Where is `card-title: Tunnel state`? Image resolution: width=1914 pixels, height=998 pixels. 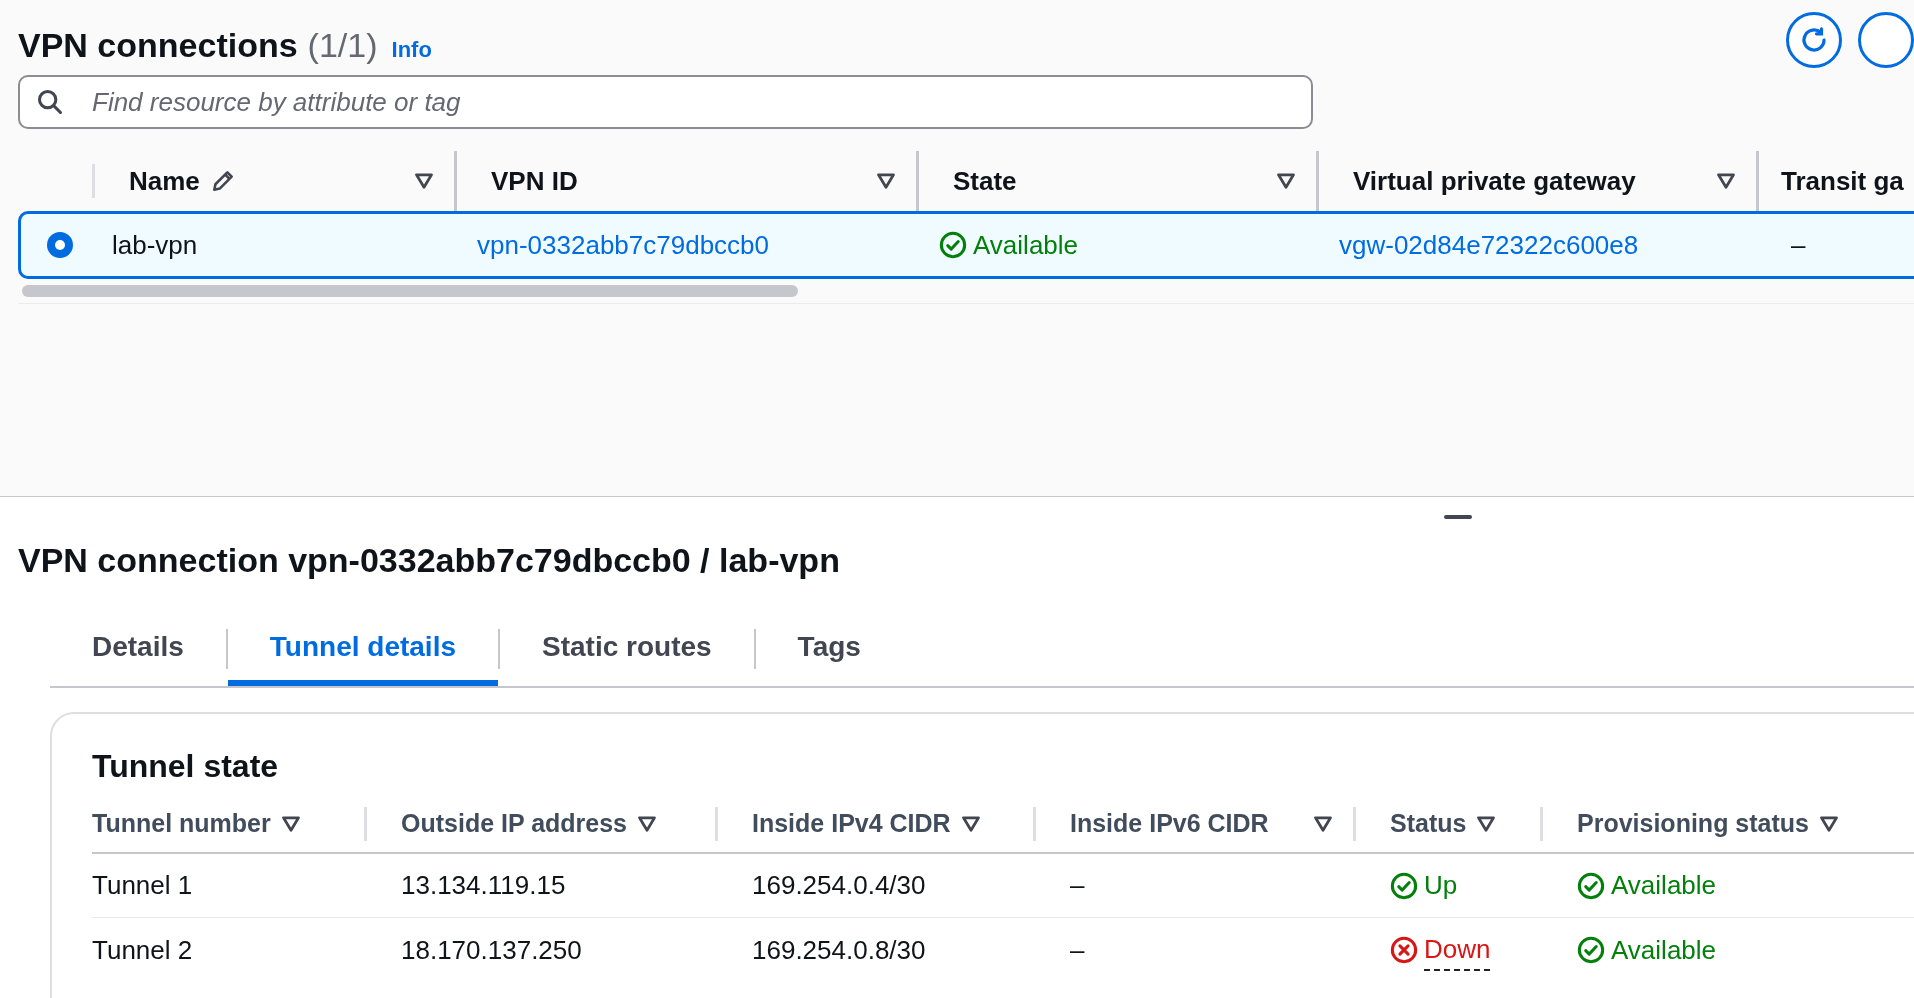
card-title: Tunnel state is located at coordinates (186, 766).